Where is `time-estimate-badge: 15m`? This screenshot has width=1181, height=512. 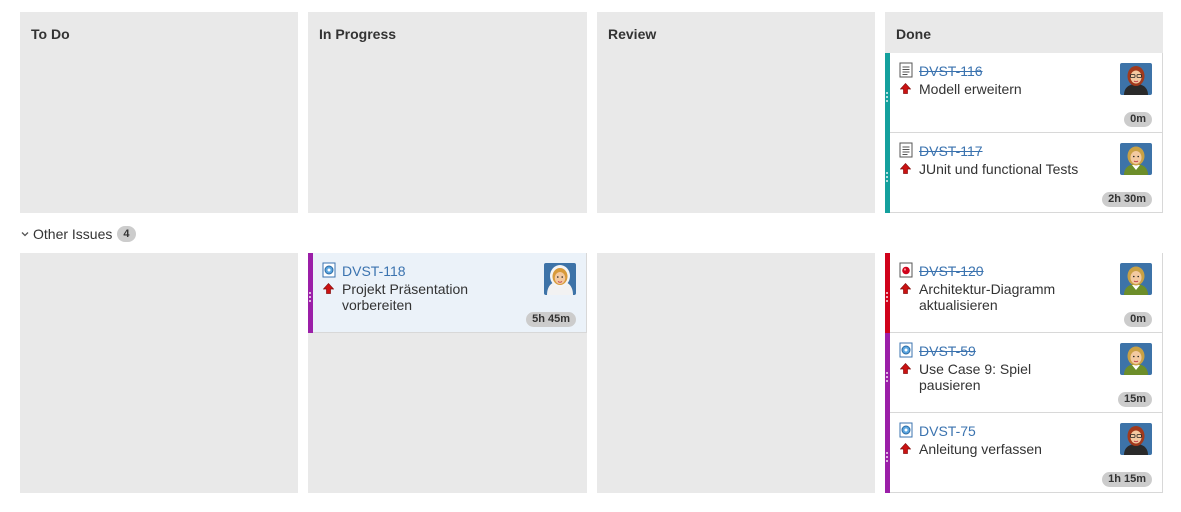
time-estimate-badge: 15m is located at coordinates (1134, 399).